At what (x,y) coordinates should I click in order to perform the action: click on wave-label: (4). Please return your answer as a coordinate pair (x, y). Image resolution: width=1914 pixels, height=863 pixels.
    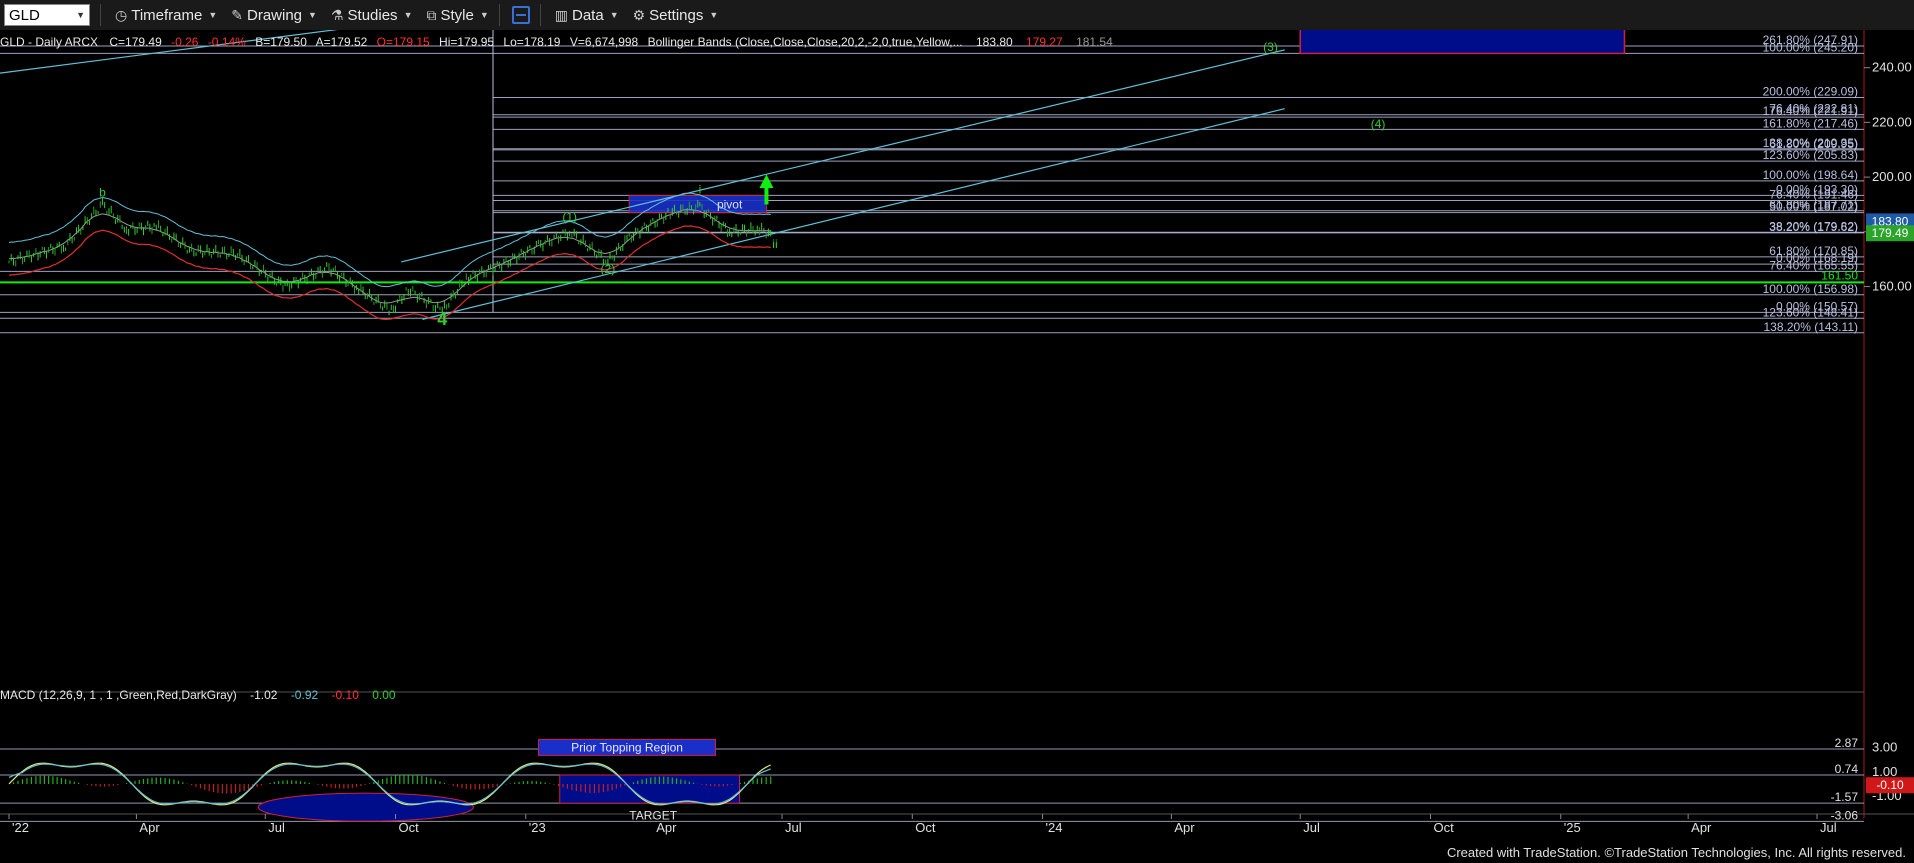
    Looking at the image, I should click on (1378, 124).